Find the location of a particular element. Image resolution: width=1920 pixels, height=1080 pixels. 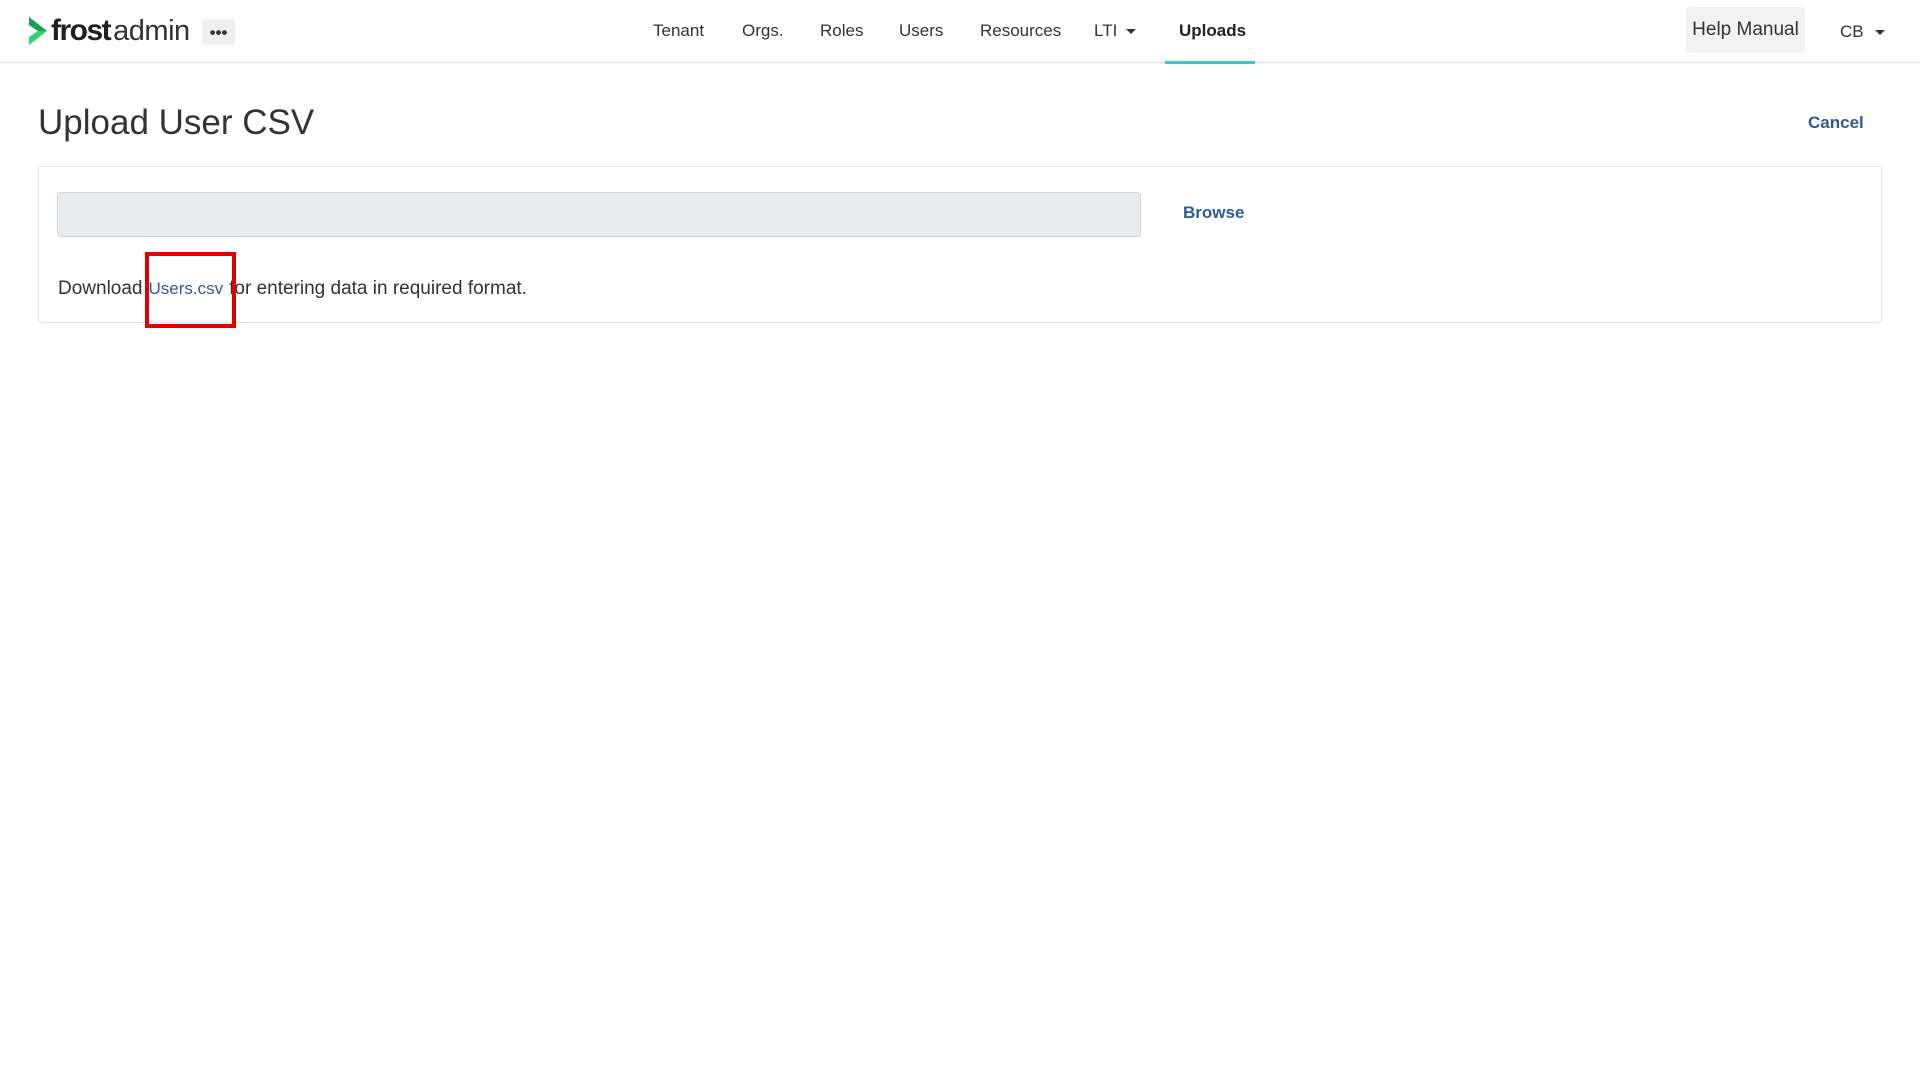

cancel-link: Cancel is located at coordinates (1836, 123).